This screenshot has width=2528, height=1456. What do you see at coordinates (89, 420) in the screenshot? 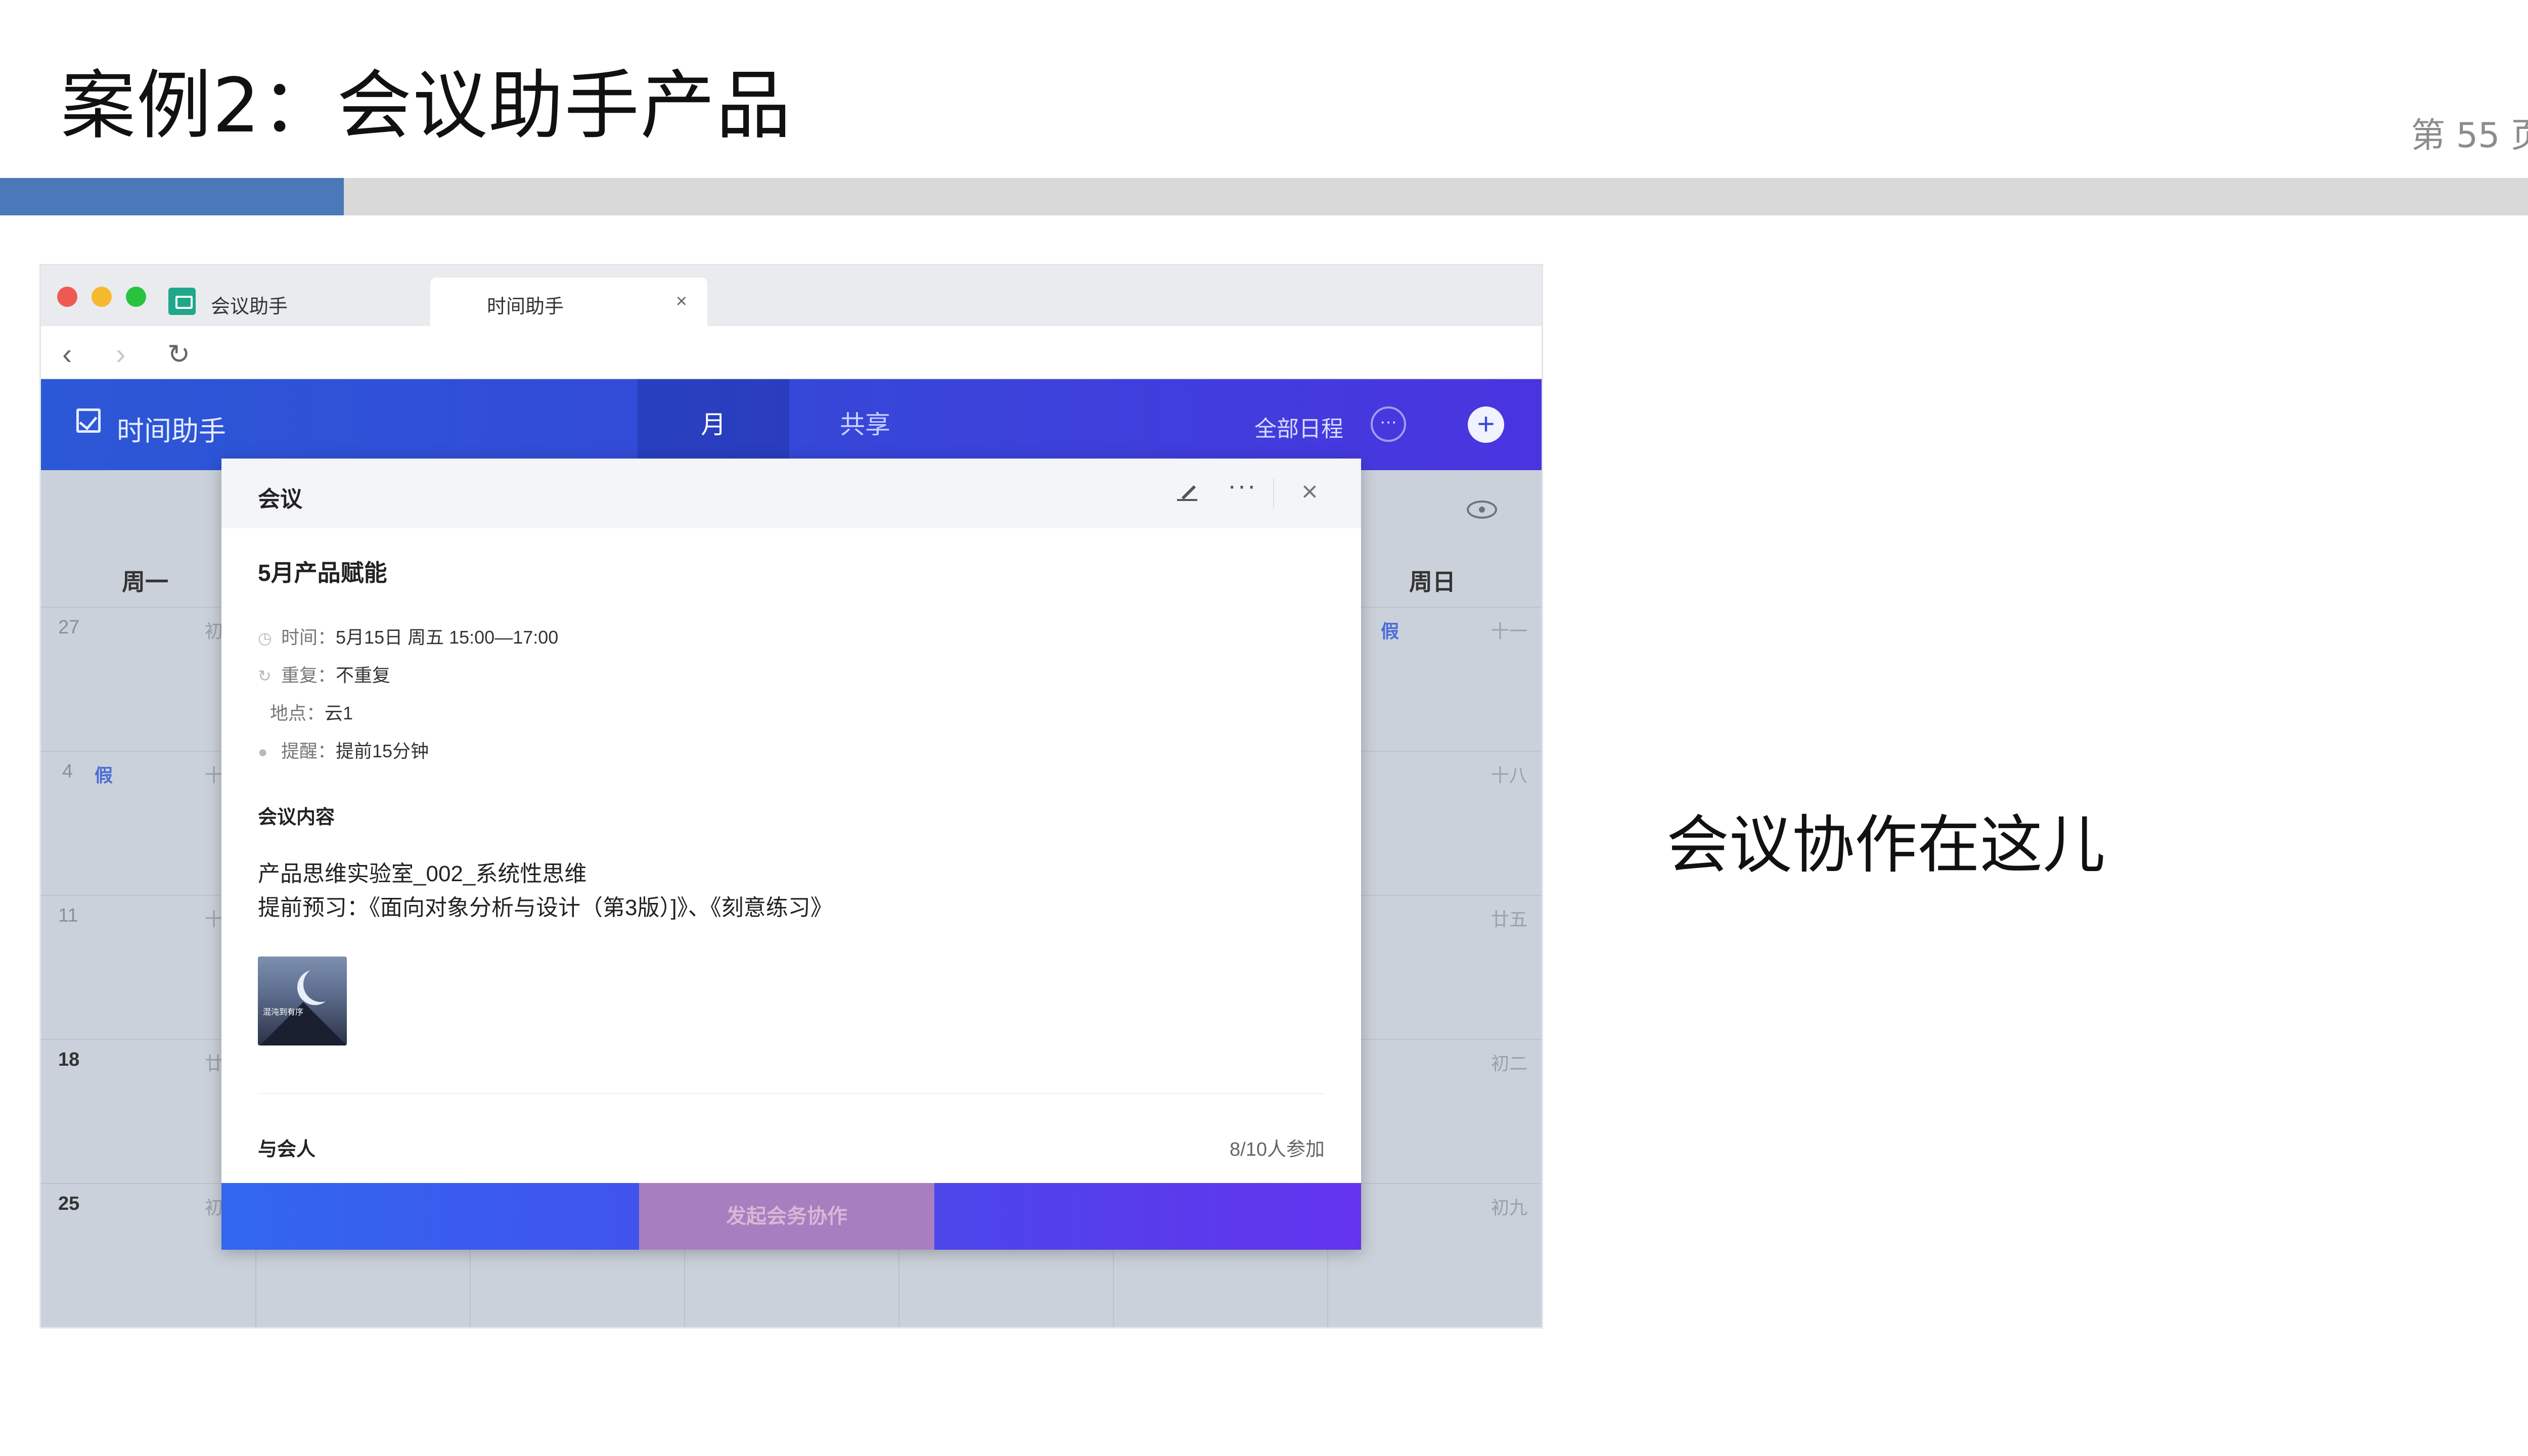
I see `checkbox-logo-icon` at bounding box center [89, 420].